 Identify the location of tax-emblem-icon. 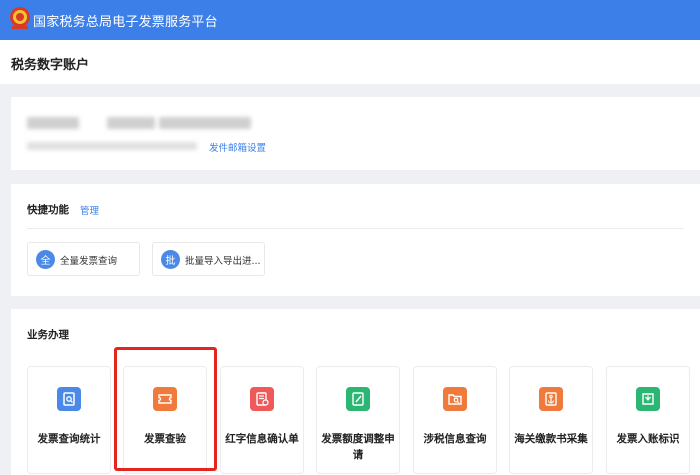
(20, 18).